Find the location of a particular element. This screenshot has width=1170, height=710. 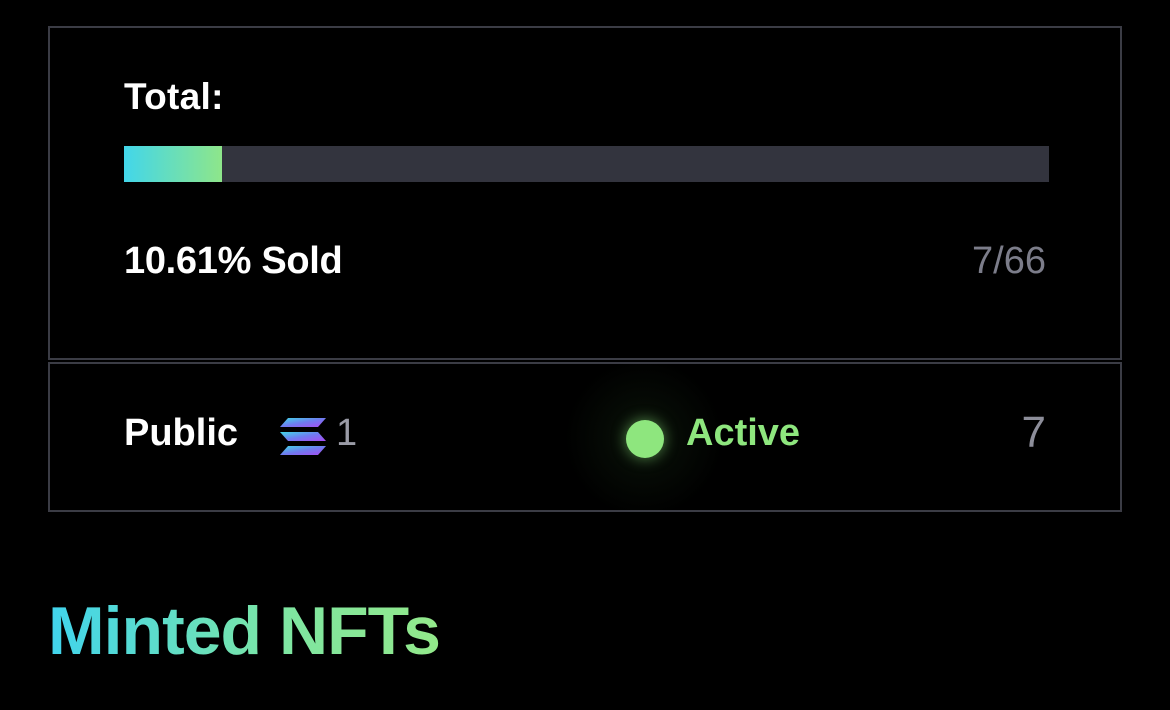

mint-progress-fill is located at coordinates (173, 164).